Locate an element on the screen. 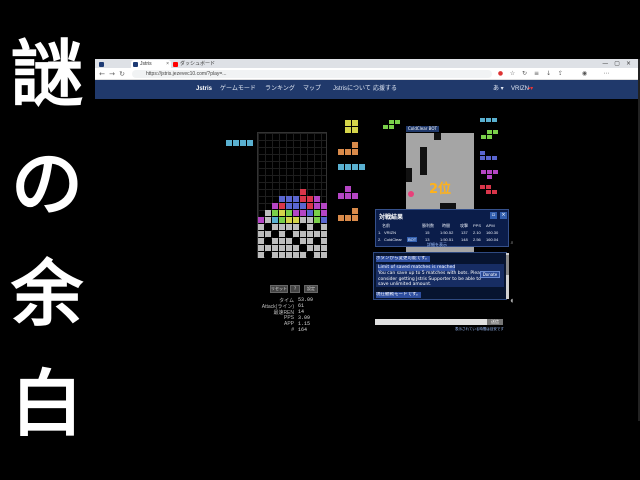  back-icon: ← is located at coordinates (102, 74).